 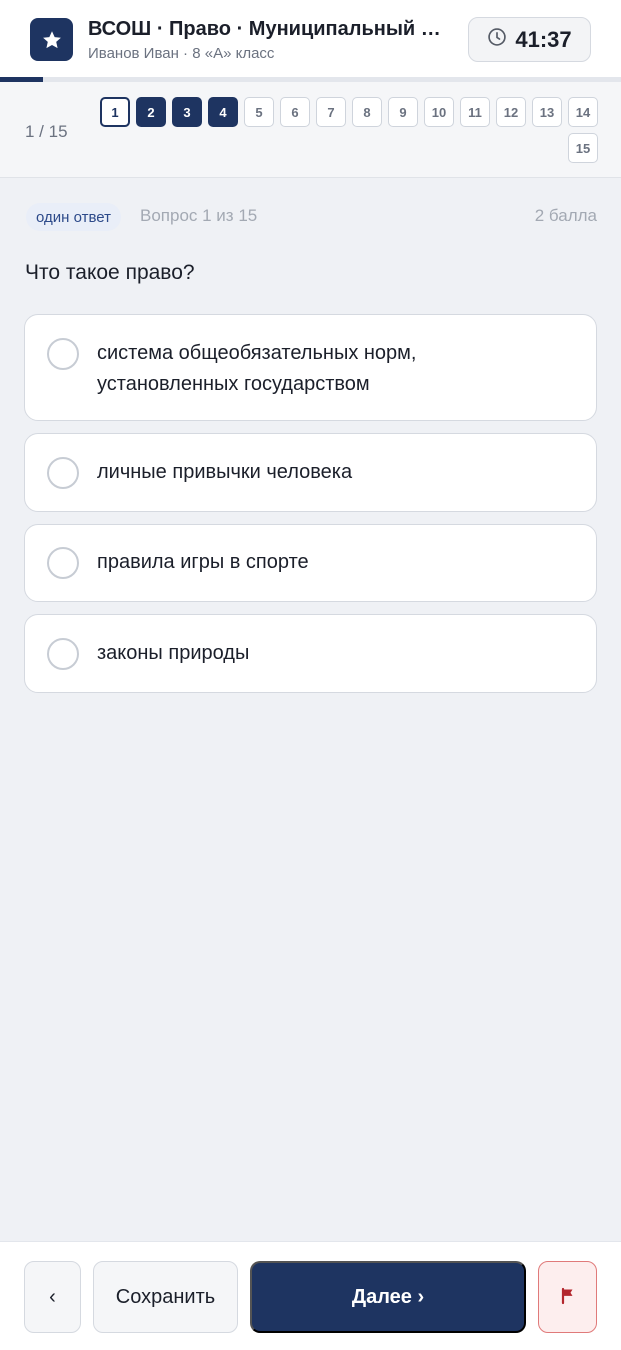 I want to click on question-nav-button: 9, so click(x=403, y=112).